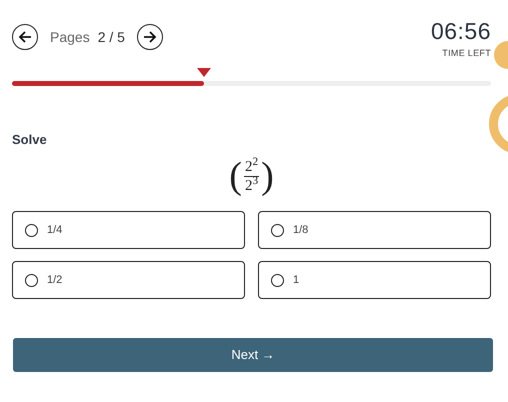 The width and height of the screenshot is (508, 402). What do you see at coordinates (252, 167) in the screenshot?
I see `fraction-numerator: 2$^{2}$` at bounding box center [252, 167].